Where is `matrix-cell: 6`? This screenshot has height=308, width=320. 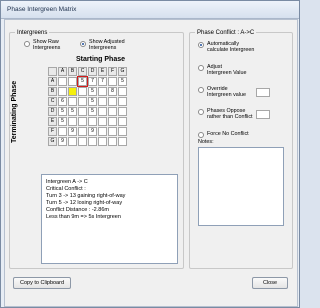
matrix-cell: 6 is located at coordinates (62, 101).